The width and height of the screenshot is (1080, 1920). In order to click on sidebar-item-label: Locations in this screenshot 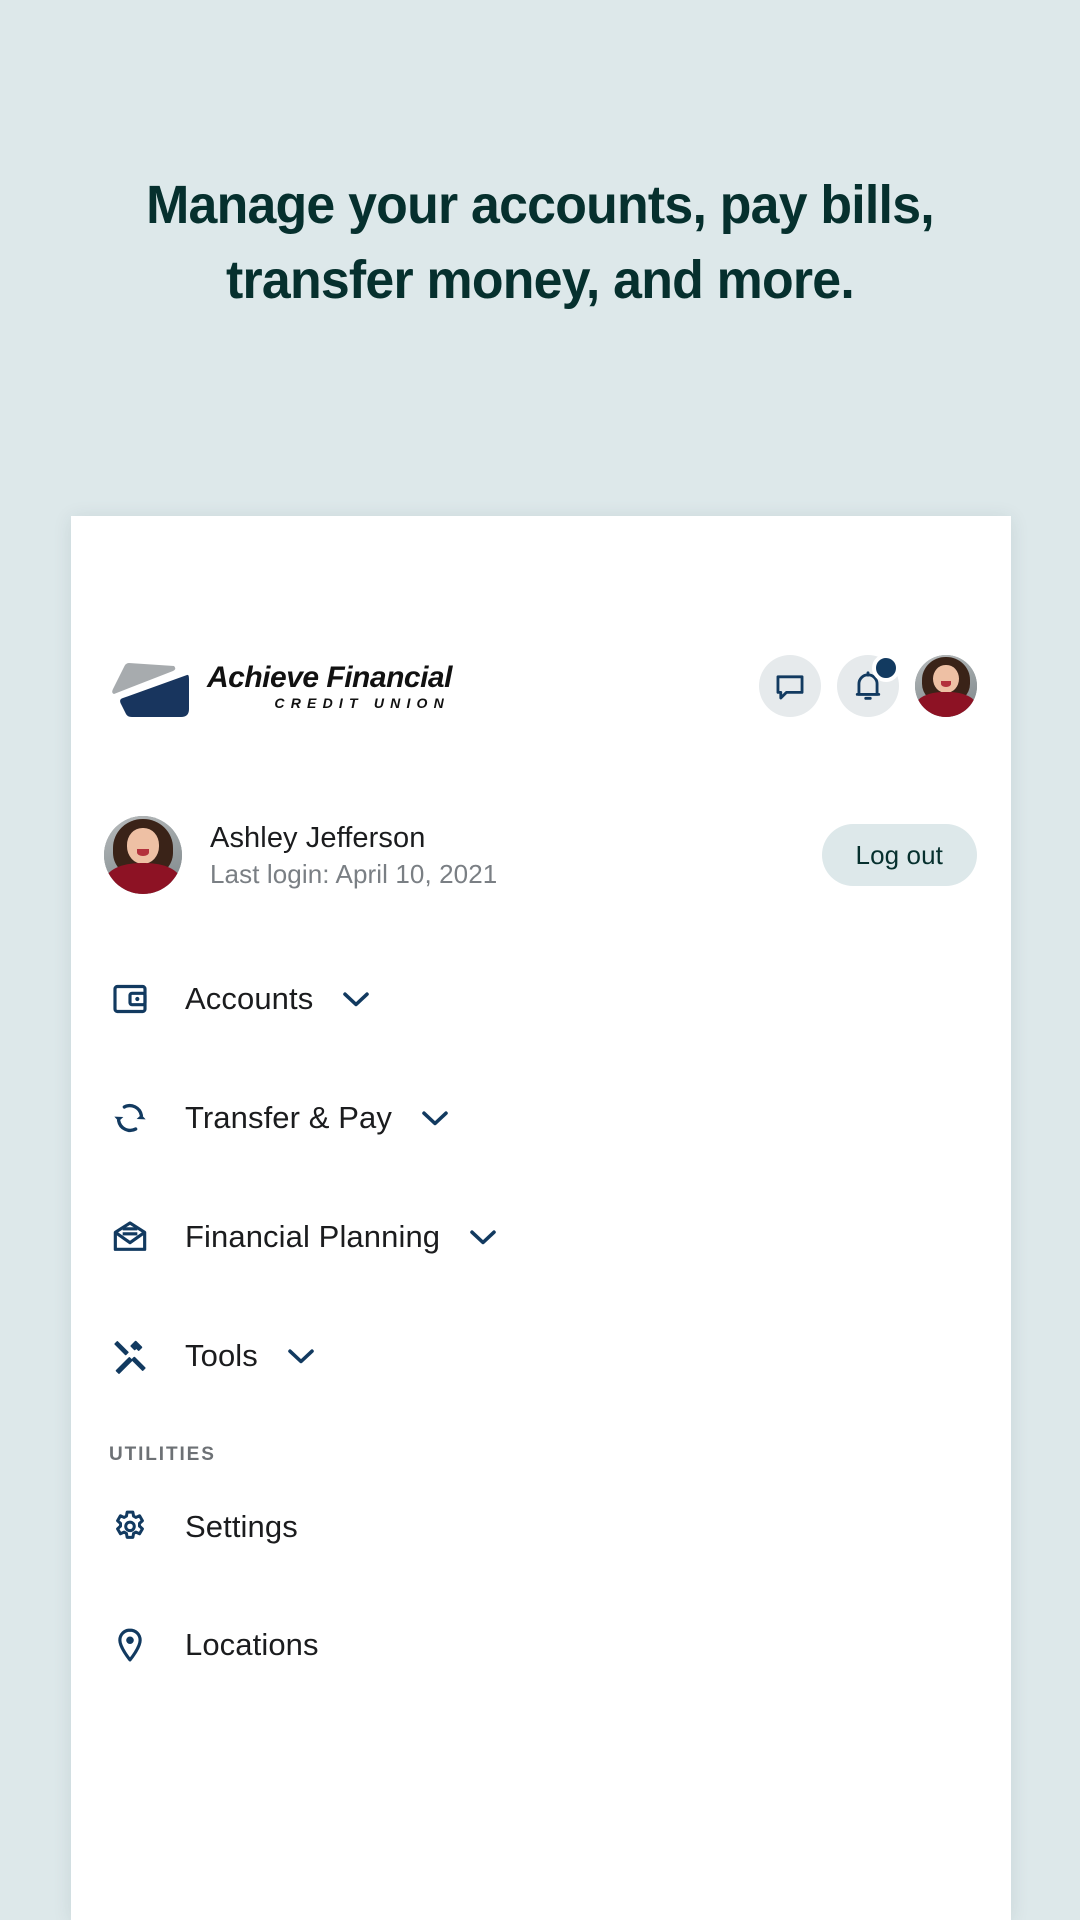, I will do `click(252, 1644)`.